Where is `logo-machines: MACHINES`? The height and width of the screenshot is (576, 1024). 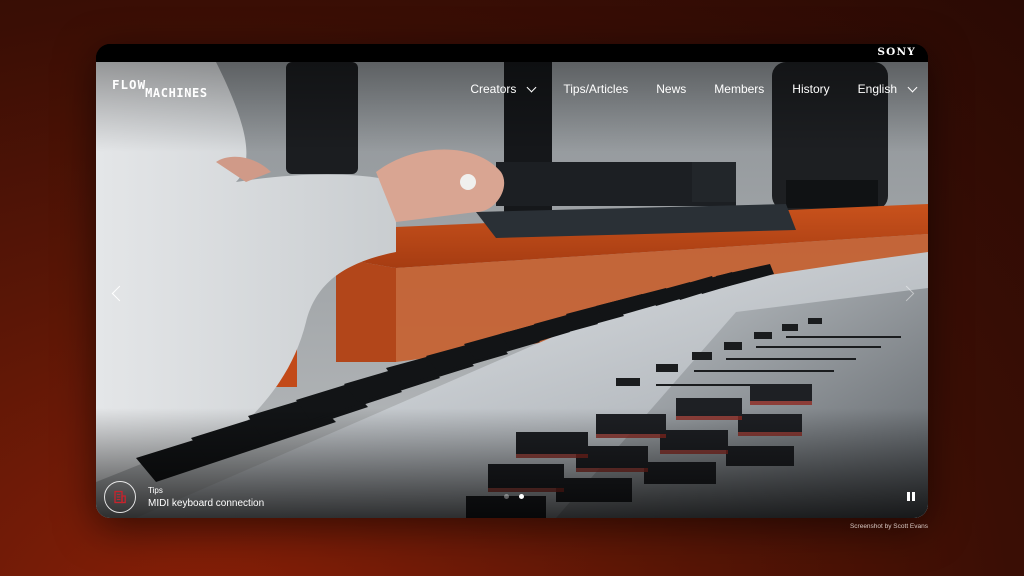
logo-machines: MACHINES is located at coordinates (176, 93).